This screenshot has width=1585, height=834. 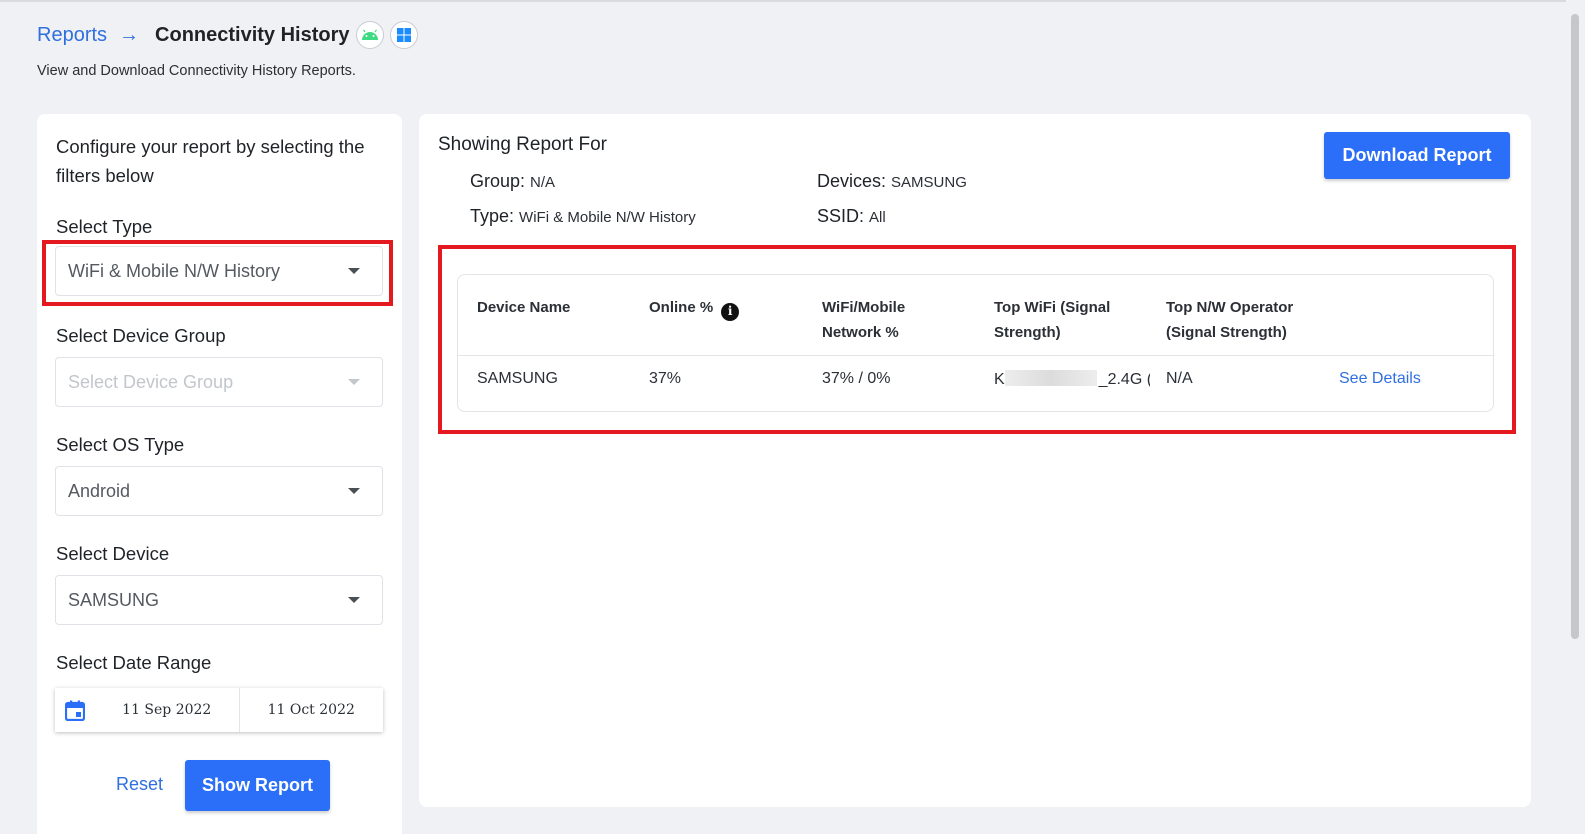 I want to click on page-title: Connectivity History, so click(x=252, y=34).